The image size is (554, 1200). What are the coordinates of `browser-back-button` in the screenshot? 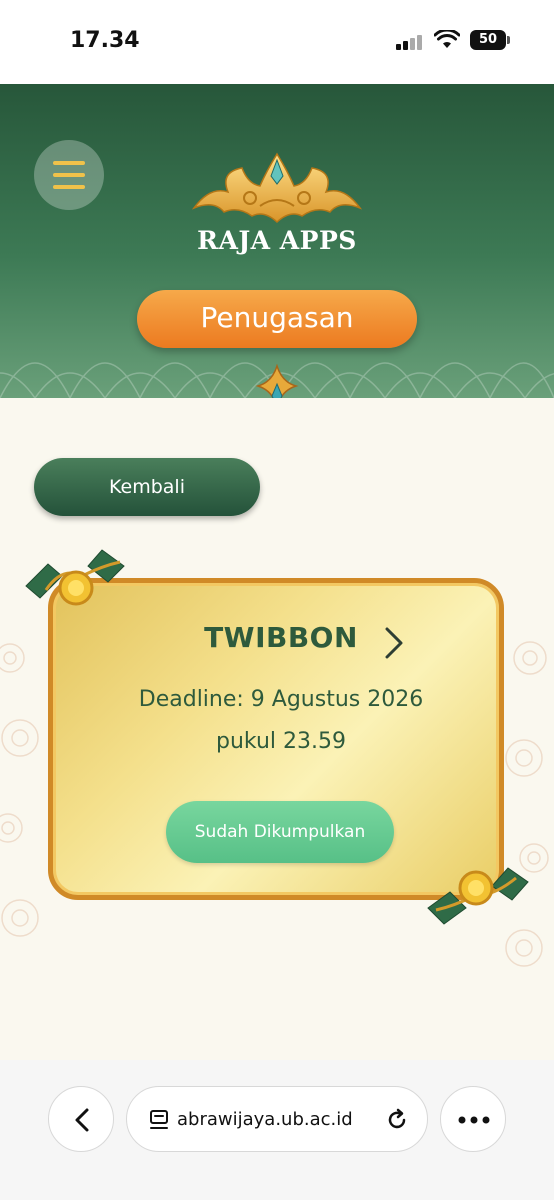 It's located at (81, 1119).